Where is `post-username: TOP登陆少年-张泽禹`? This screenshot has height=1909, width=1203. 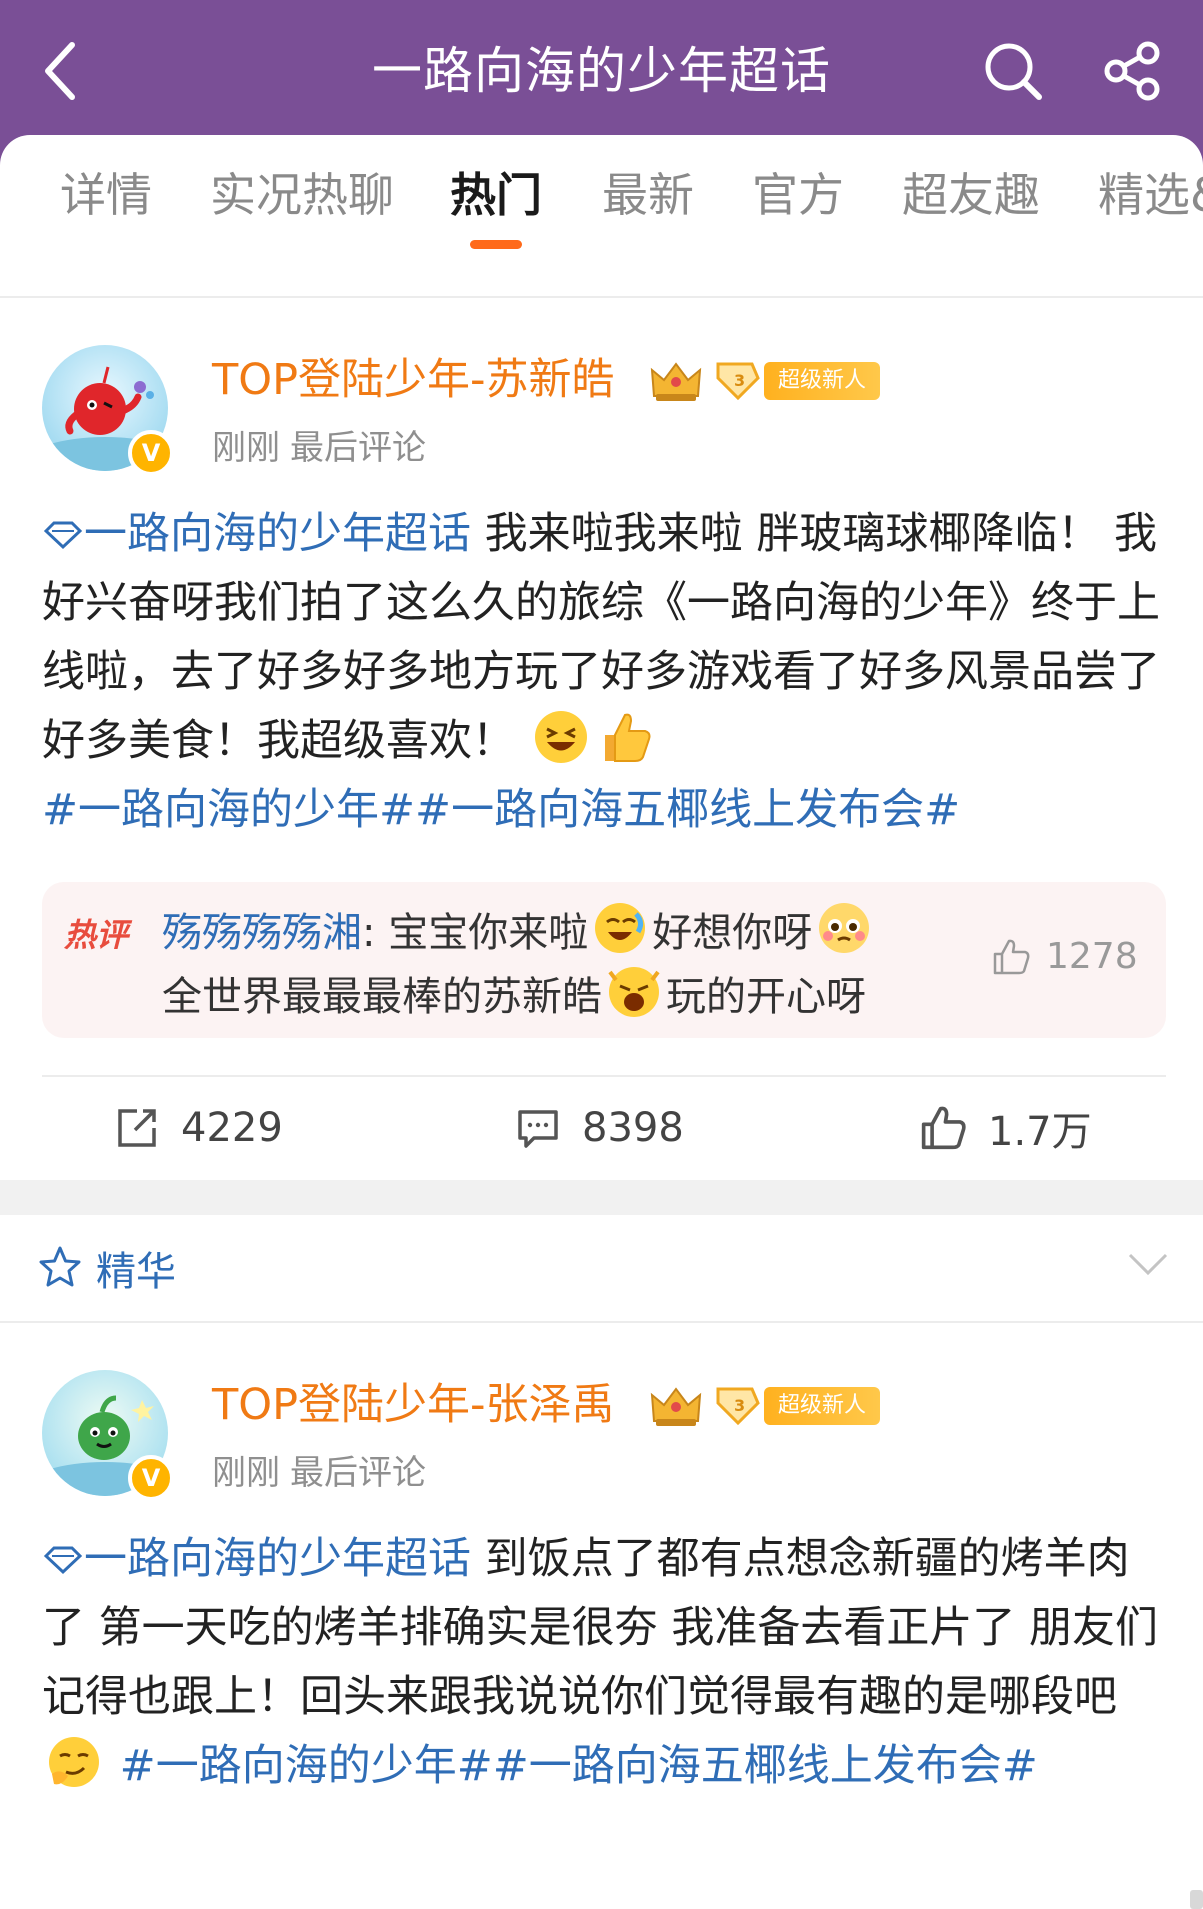 post-username: TOP登陆少年-张泽禹 is located at coordinates (413, 1405).